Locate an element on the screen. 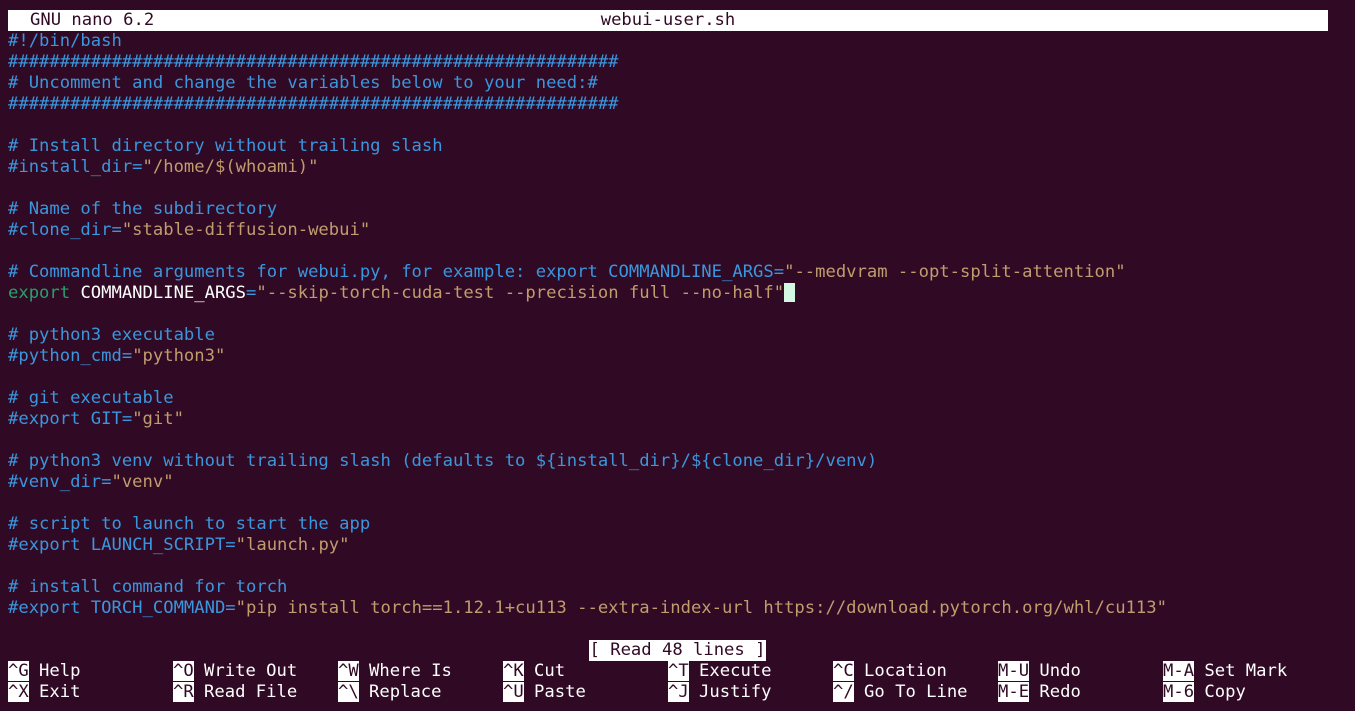 The image size is (1355, 711). shortcut-justify: ^J Justify is located at coordinates (720, 692).